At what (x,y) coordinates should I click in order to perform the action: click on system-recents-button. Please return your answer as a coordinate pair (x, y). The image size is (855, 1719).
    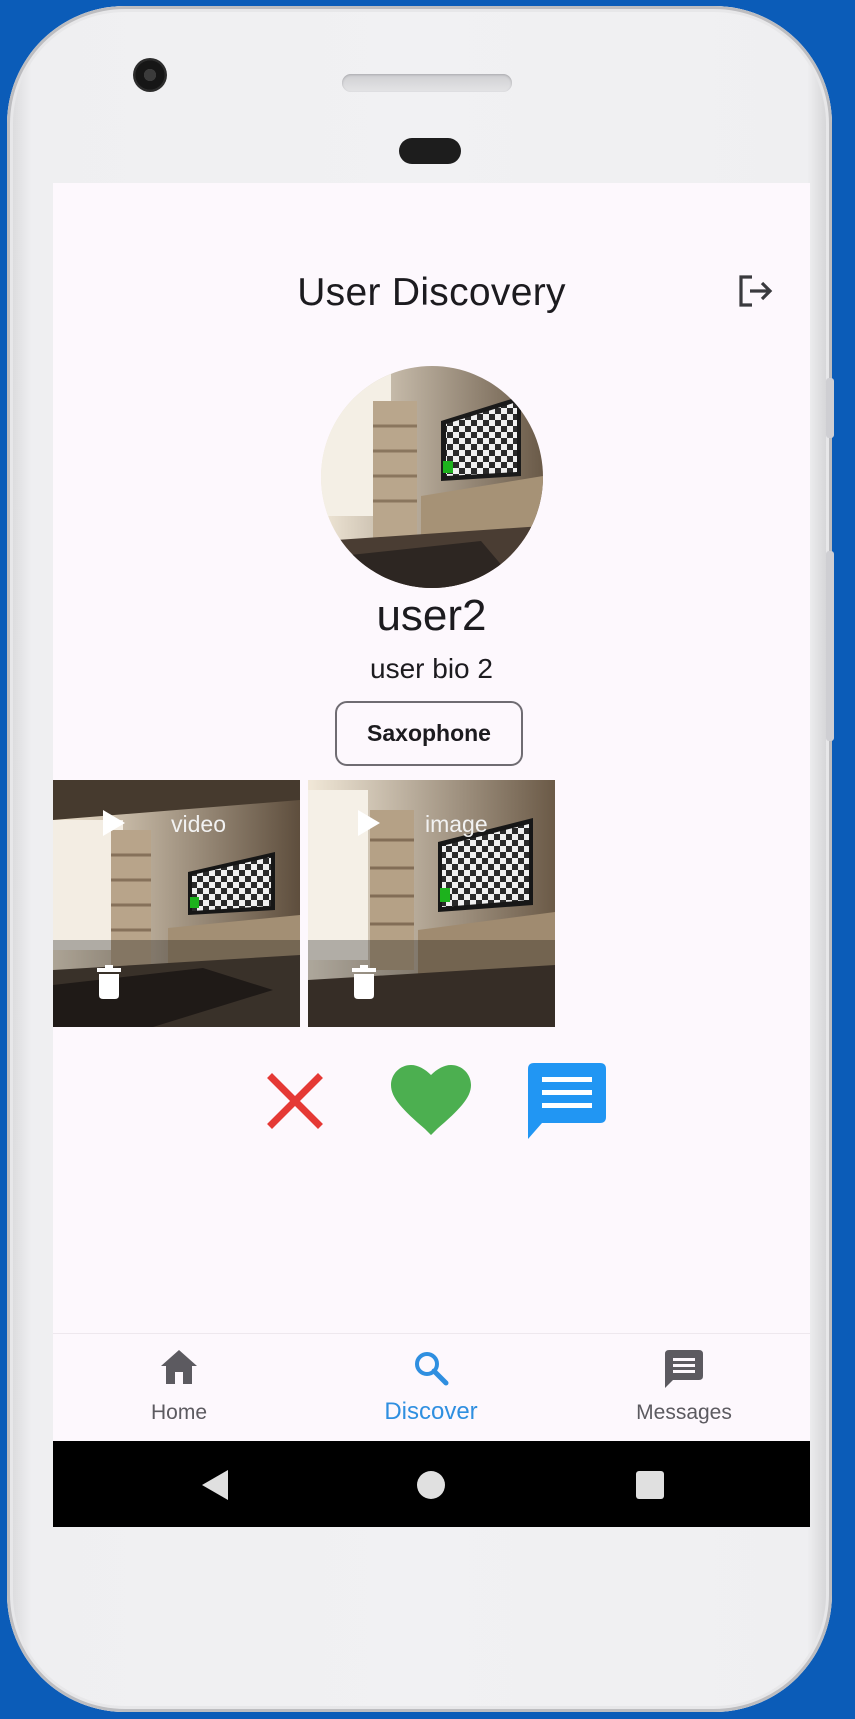
    Looking at the image, I should click on (650, 1485).